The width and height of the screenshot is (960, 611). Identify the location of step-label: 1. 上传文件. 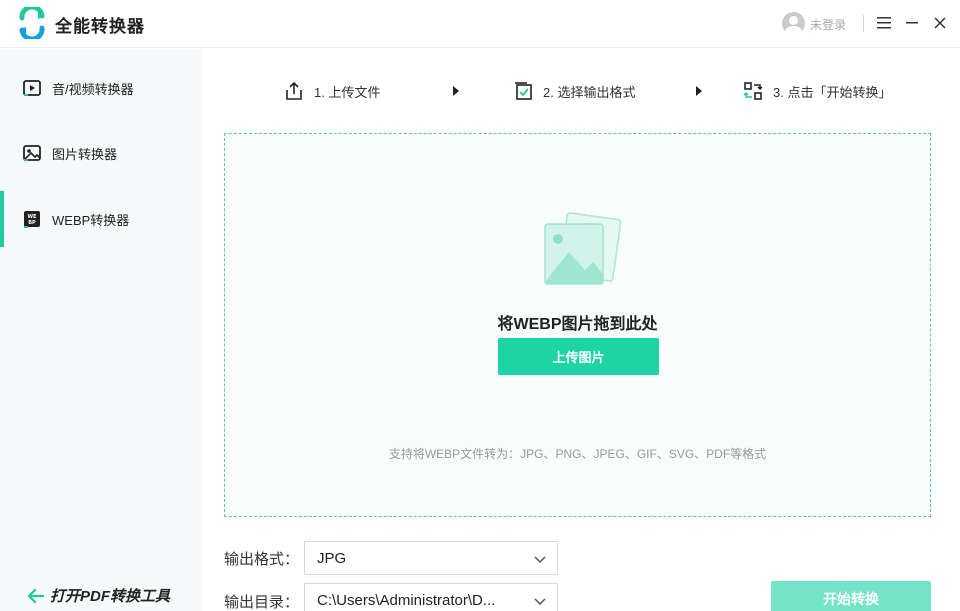
(347, 92).